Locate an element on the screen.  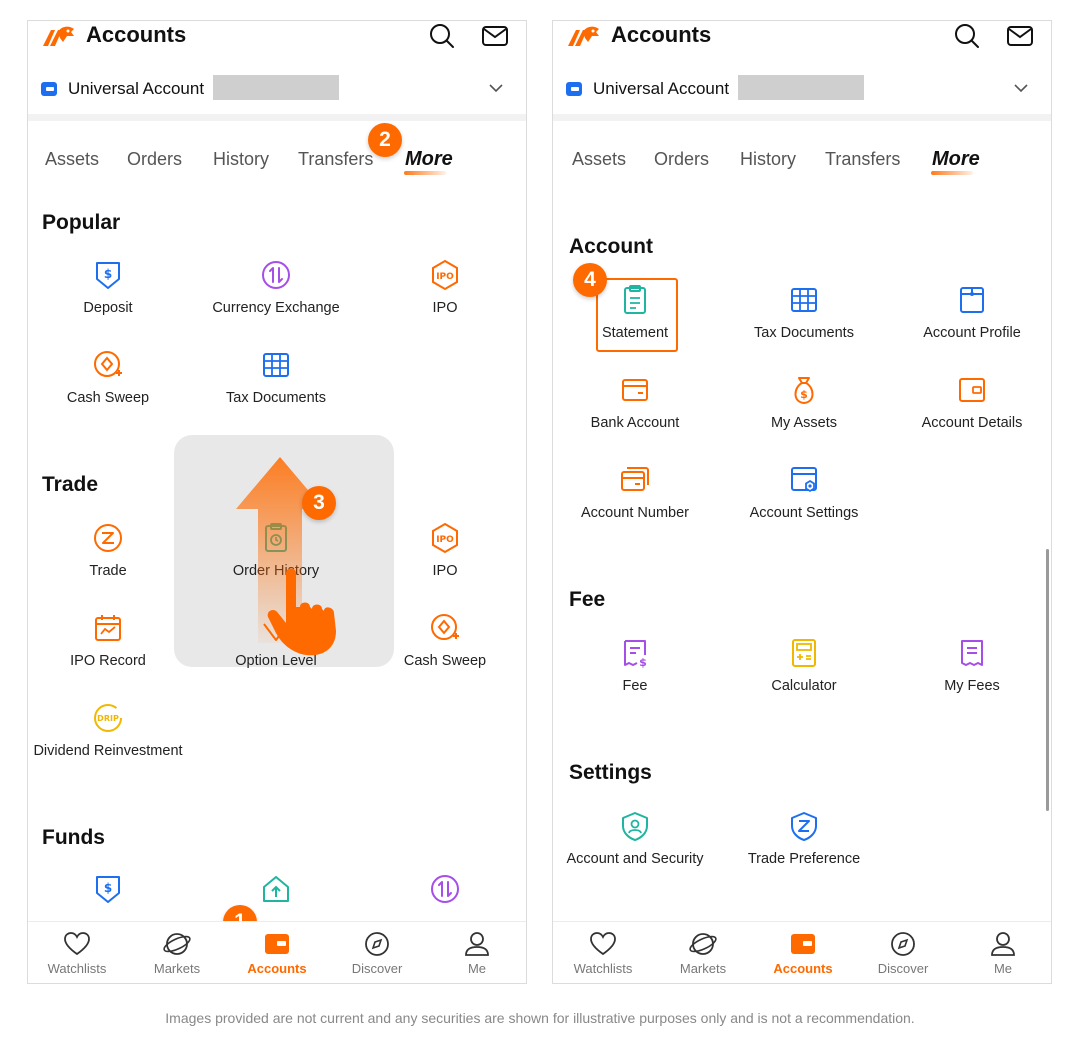
svg-text: IPO is located at coordinates (445, 540).